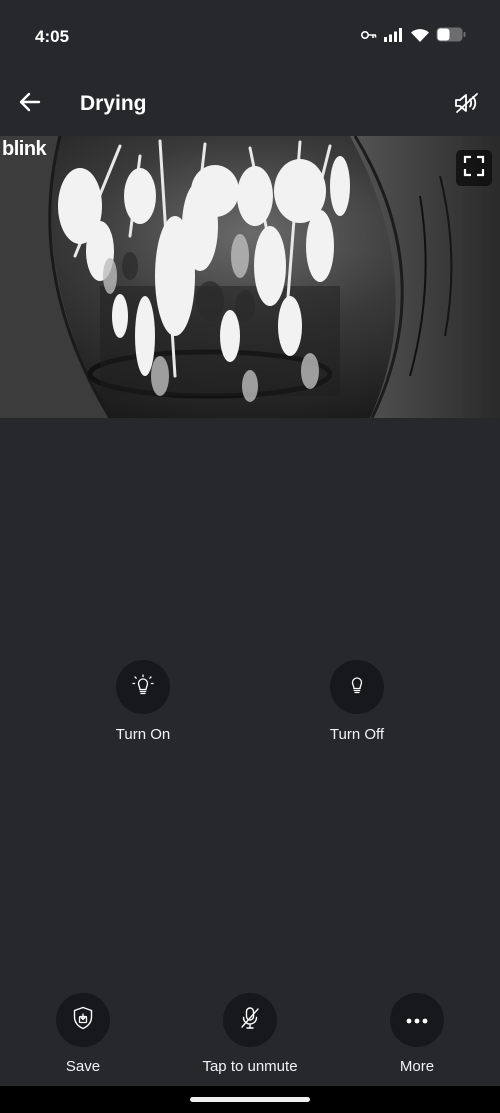 The image size is (500, 1113). I want to click on turn-on-button, so click(143, 687).